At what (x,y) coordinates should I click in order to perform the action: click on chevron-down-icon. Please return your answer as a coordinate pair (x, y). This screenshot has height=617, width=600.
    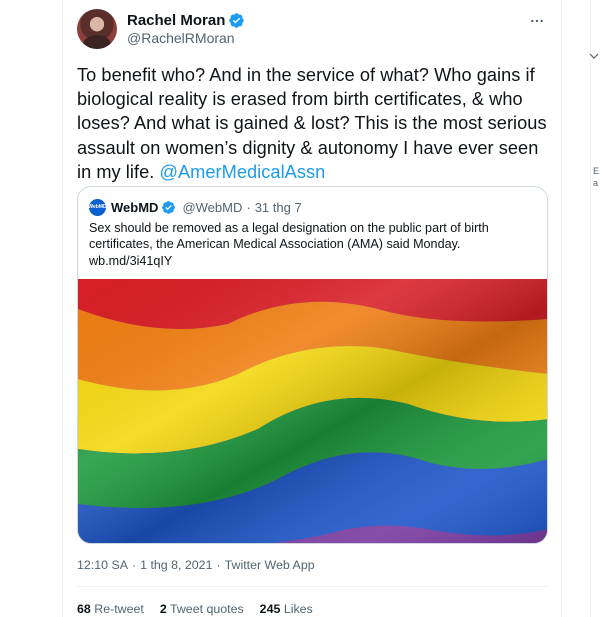
    Looking at the image, I should click on (594, 56).